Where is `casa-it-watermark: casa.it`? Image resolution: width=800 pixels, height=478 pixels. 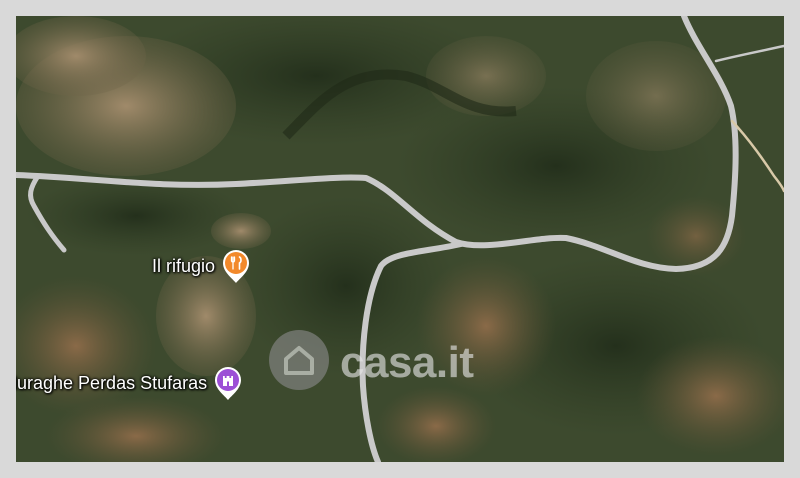
casa-it-watermark: casa.it is located at coordinates (371, 362).